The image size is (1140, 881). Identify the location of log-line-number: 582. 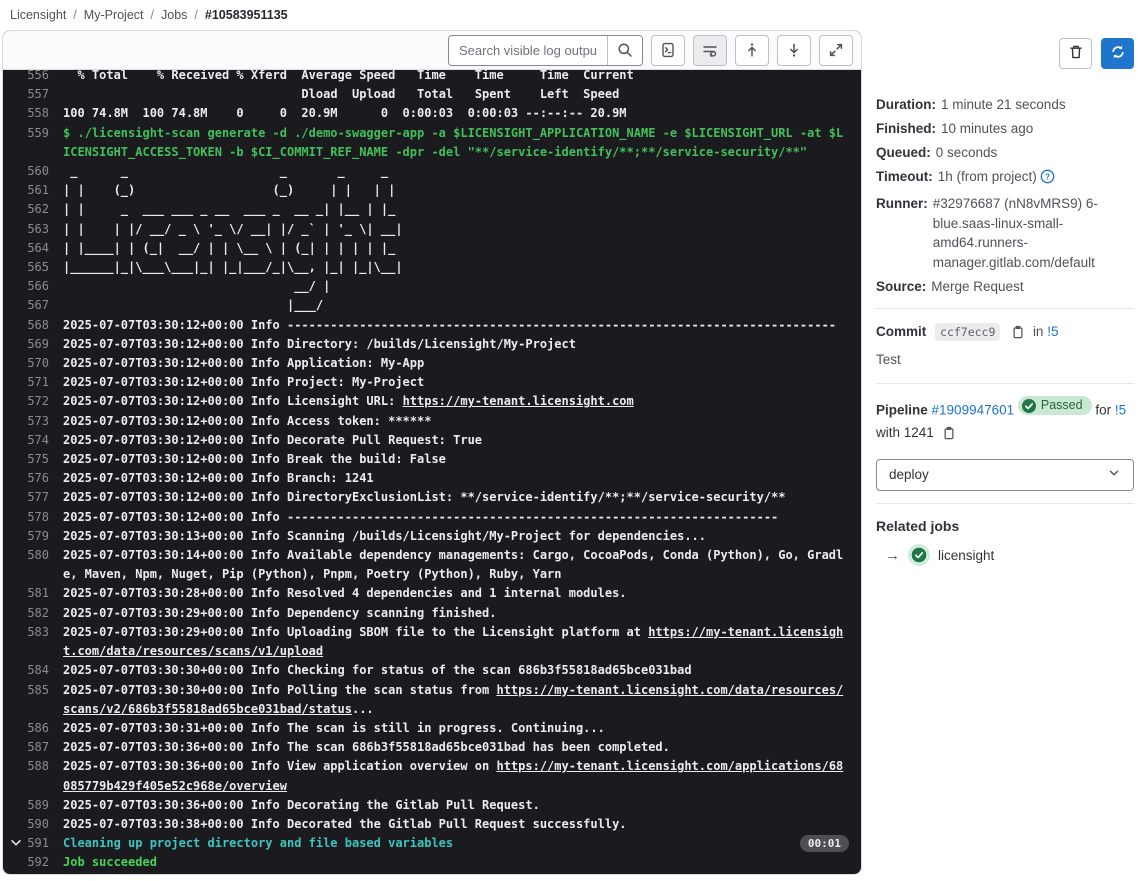
(45, 613).